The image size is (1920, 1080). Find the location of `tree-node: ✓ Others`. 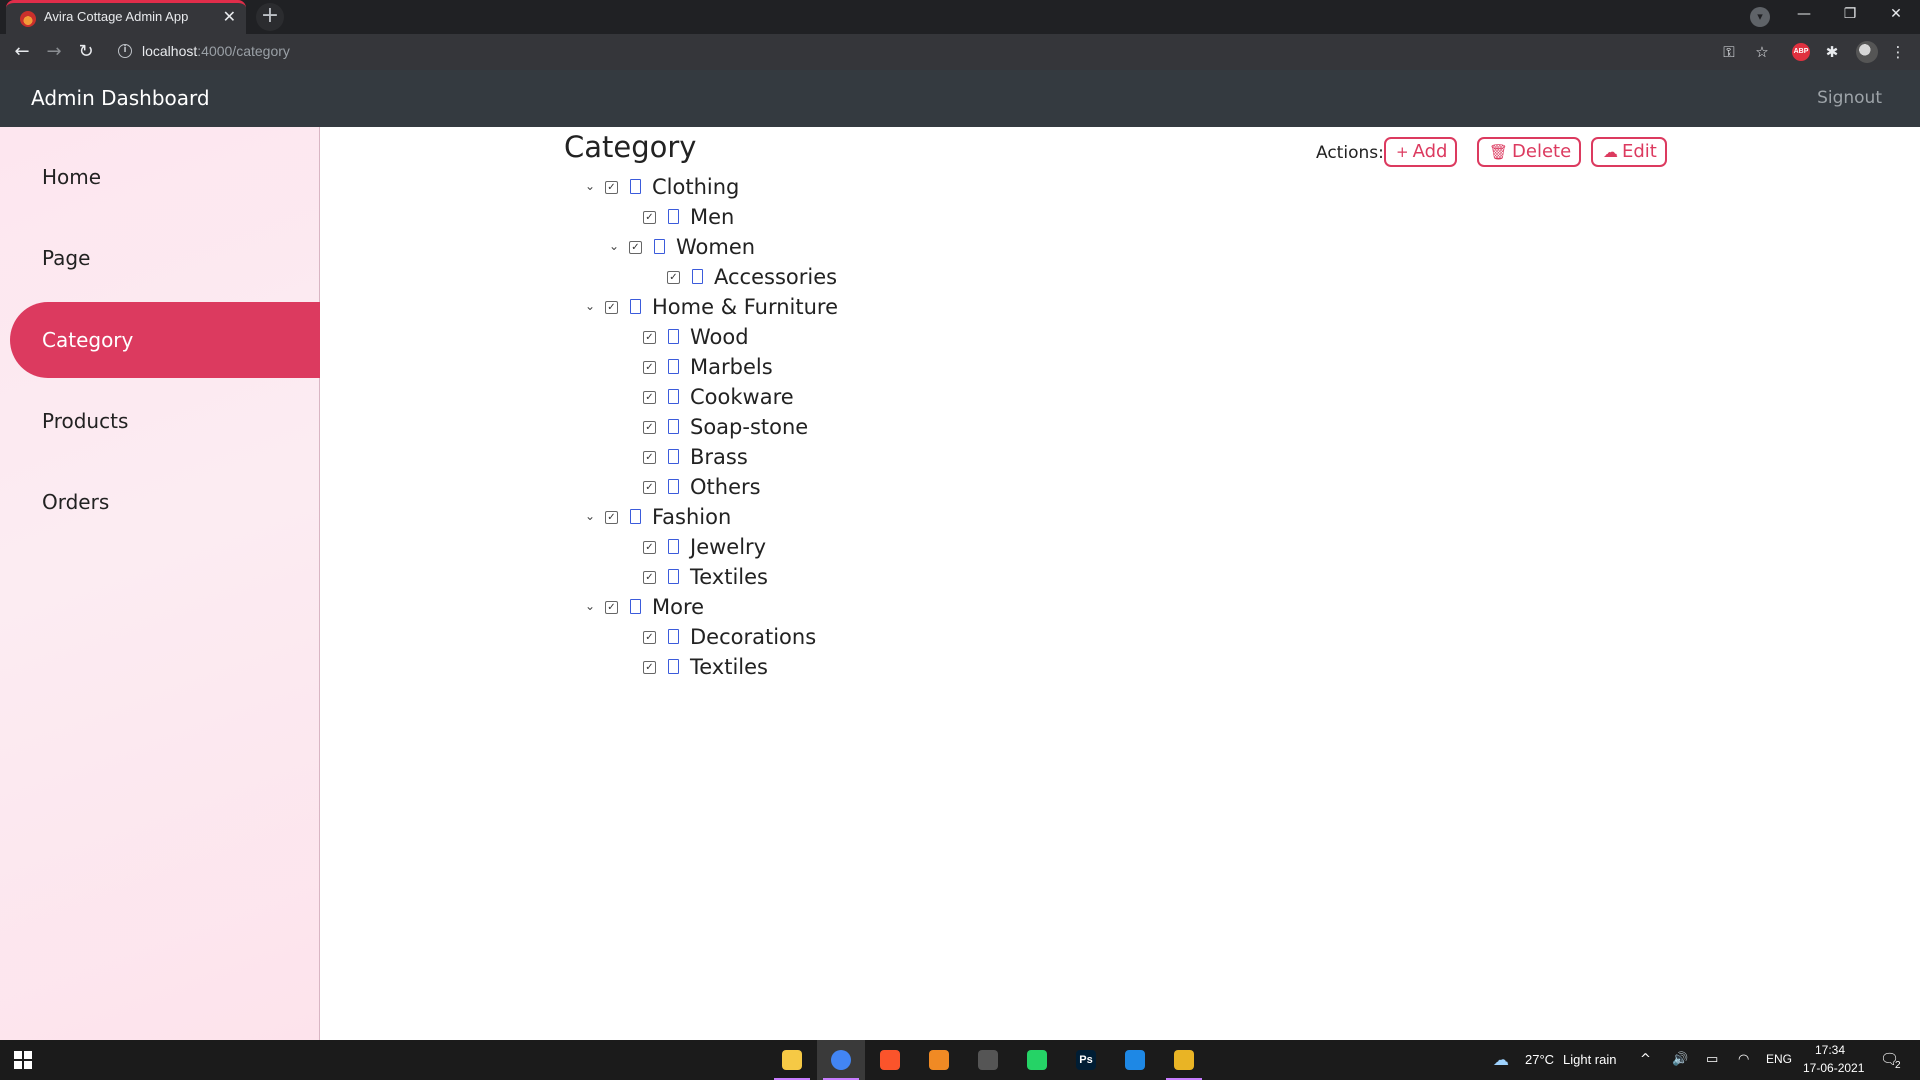

tree-node: ✓ Others is located at coordinates (380, 487).